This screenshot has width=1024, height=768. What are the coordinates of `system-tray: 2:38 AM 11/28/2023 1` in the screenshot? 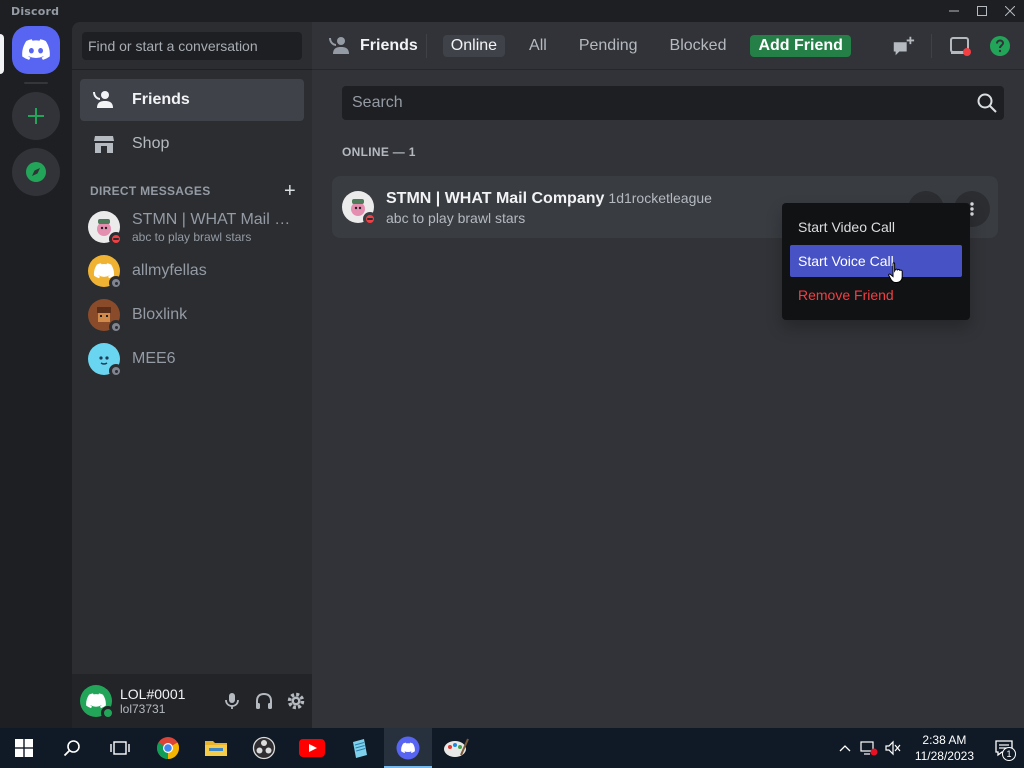 It's located at (928, 748).